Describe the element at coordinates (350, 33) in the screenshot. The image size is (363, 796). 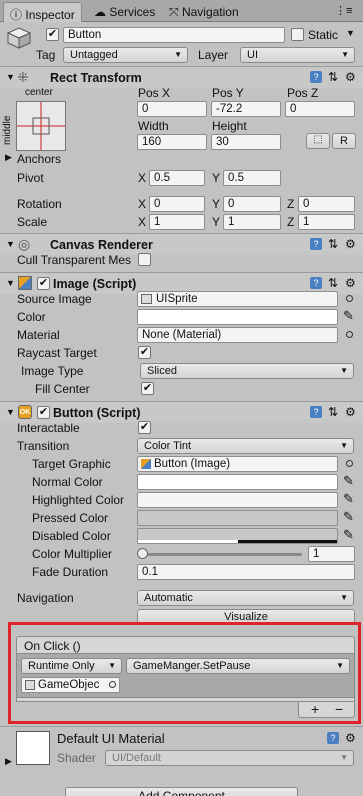
I see `static-dropdown-icon: ▼` at that location.